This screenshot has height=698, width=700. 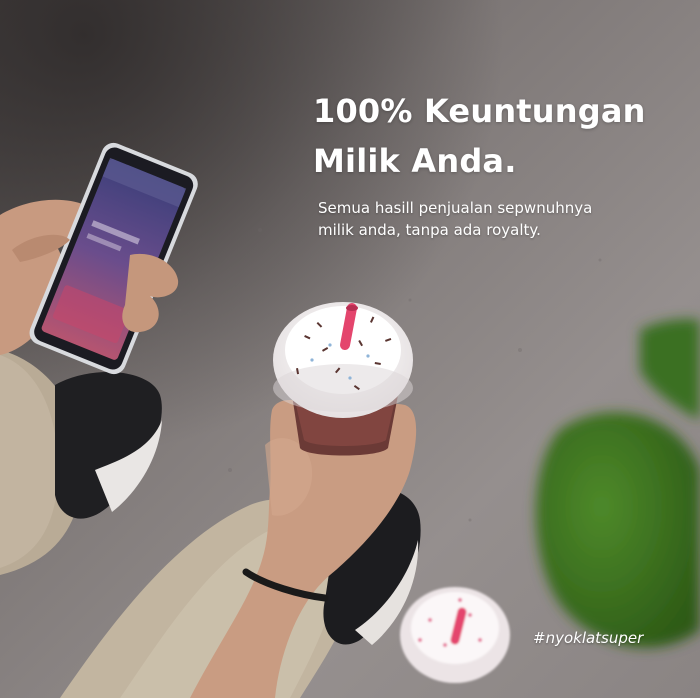 I want to click on subtext-line-2: milik anda, tanpa ada royalty., so click(x=429, y=230).